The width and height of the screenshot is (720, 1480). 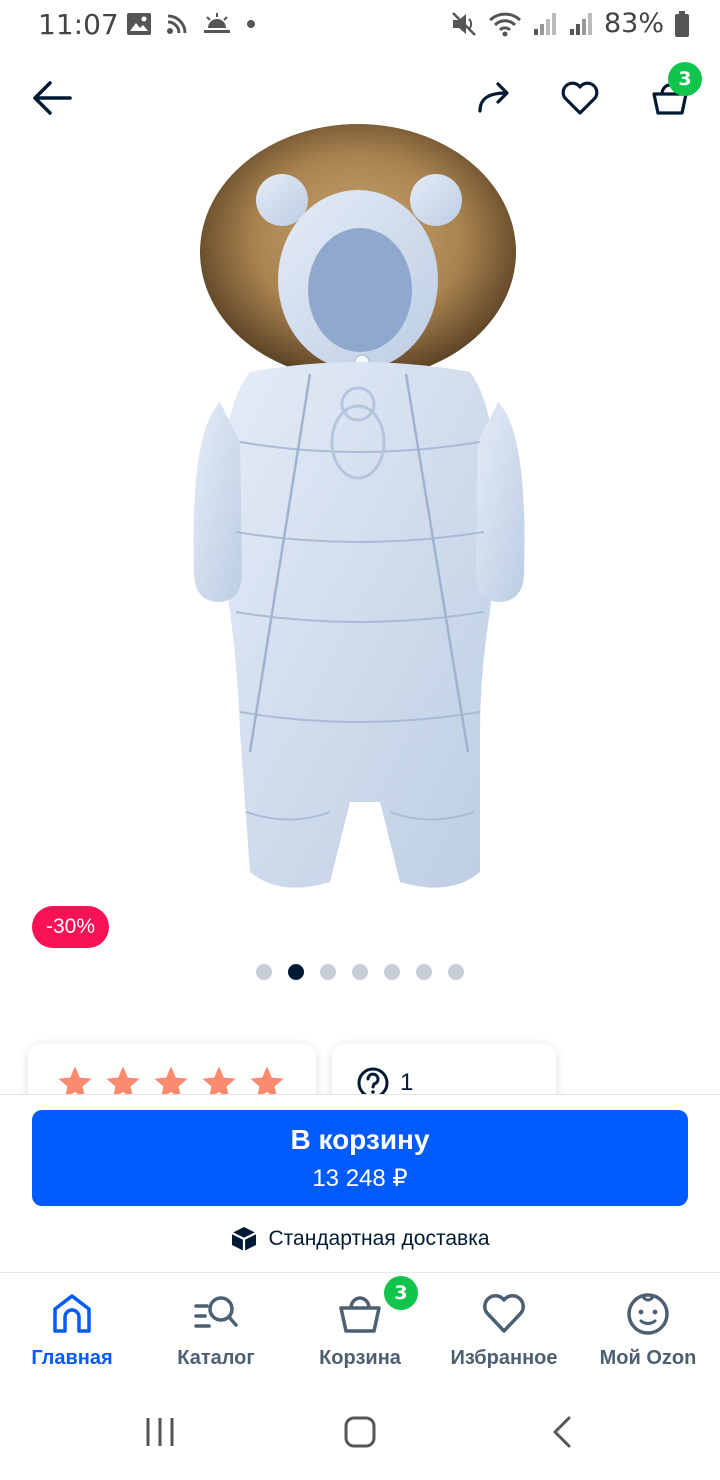 I want to click on catalog-search-icon, so click(x=216, y=1313).